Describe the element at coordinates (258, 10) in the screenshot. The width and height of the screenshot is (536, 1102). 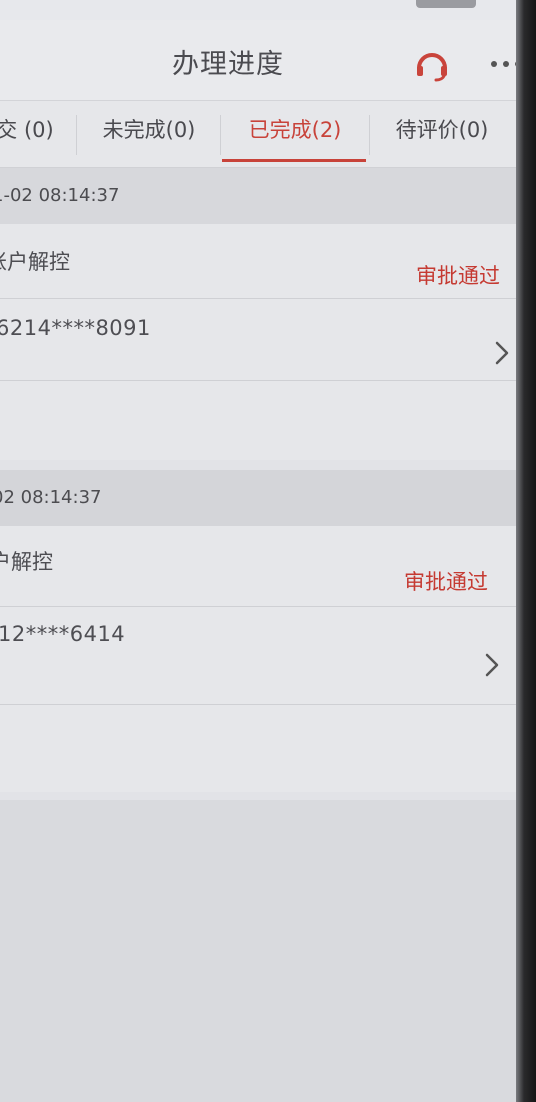
I see `status-bar` at that location.